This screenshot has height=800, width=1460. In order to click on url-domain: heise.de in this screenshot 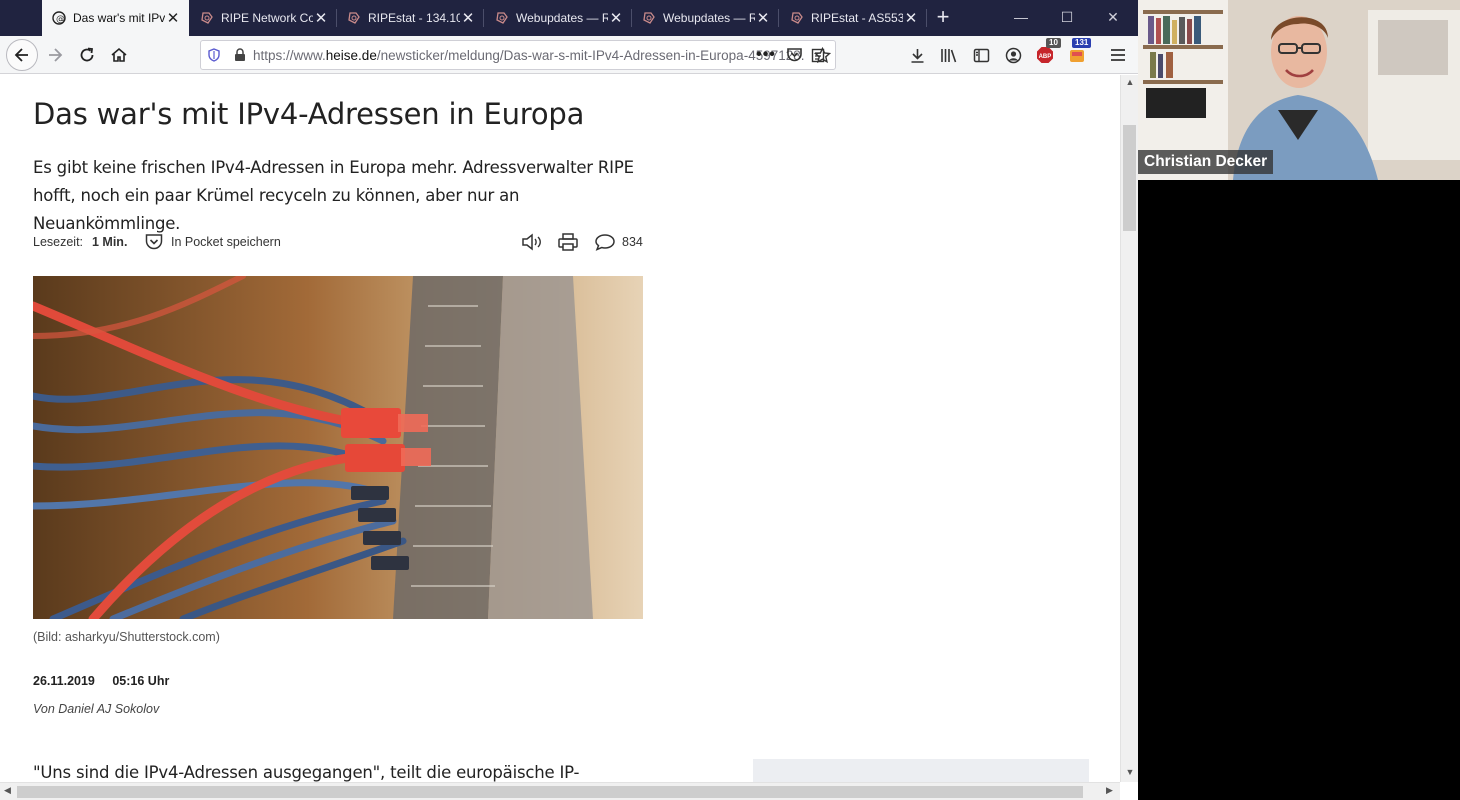, I will do `click(351, 55)`.